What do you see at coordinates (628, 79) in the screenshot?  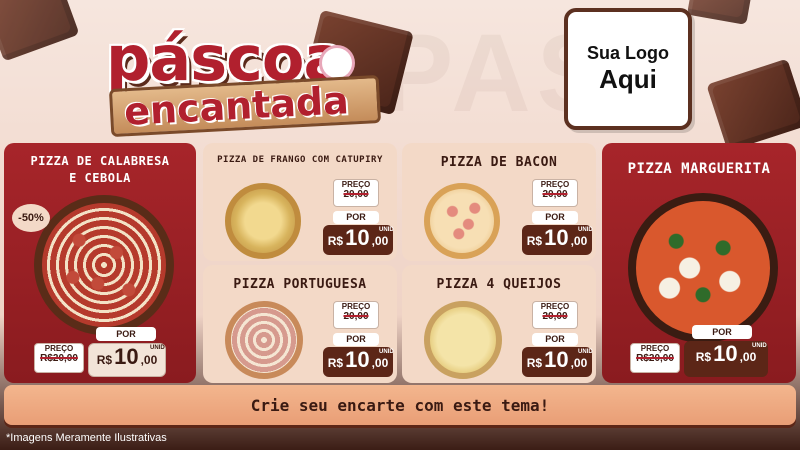 I see `logo-text-line-2: Aqui` at bounding box center [628, 79].